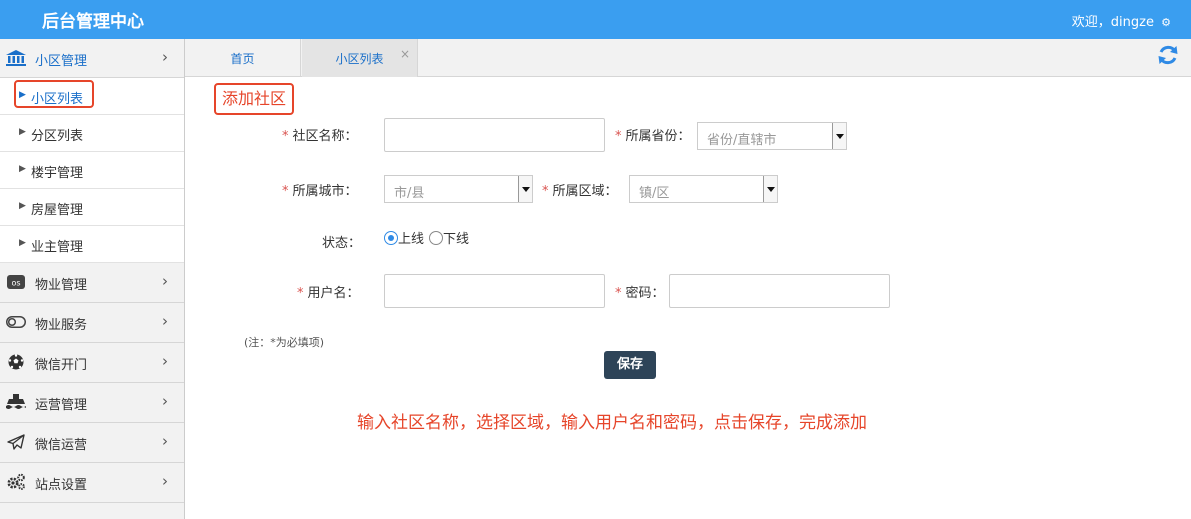 This screenshot has width=1191, height=519. What do you see at coordinates (92, 207) in the screenshot?
I see `sidebar-item-house: ▶ 房屋管理` at bounding box center [92, 207].